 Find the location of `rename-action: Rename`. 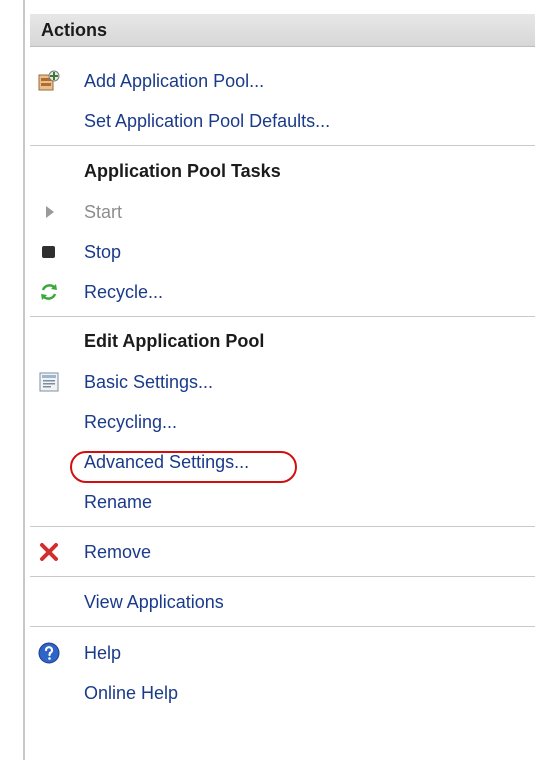

rename-action: Rename is located at coordinates (280, 502).